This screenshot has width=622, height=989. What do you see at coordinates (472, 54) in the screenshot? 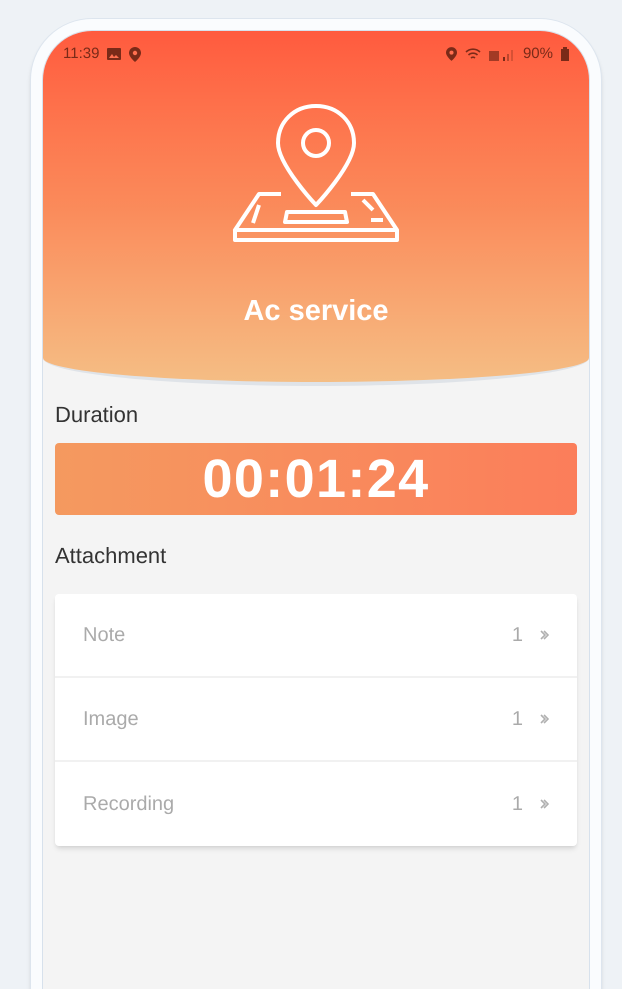
I see `wifi-icon` at bounding box center [472, 54].